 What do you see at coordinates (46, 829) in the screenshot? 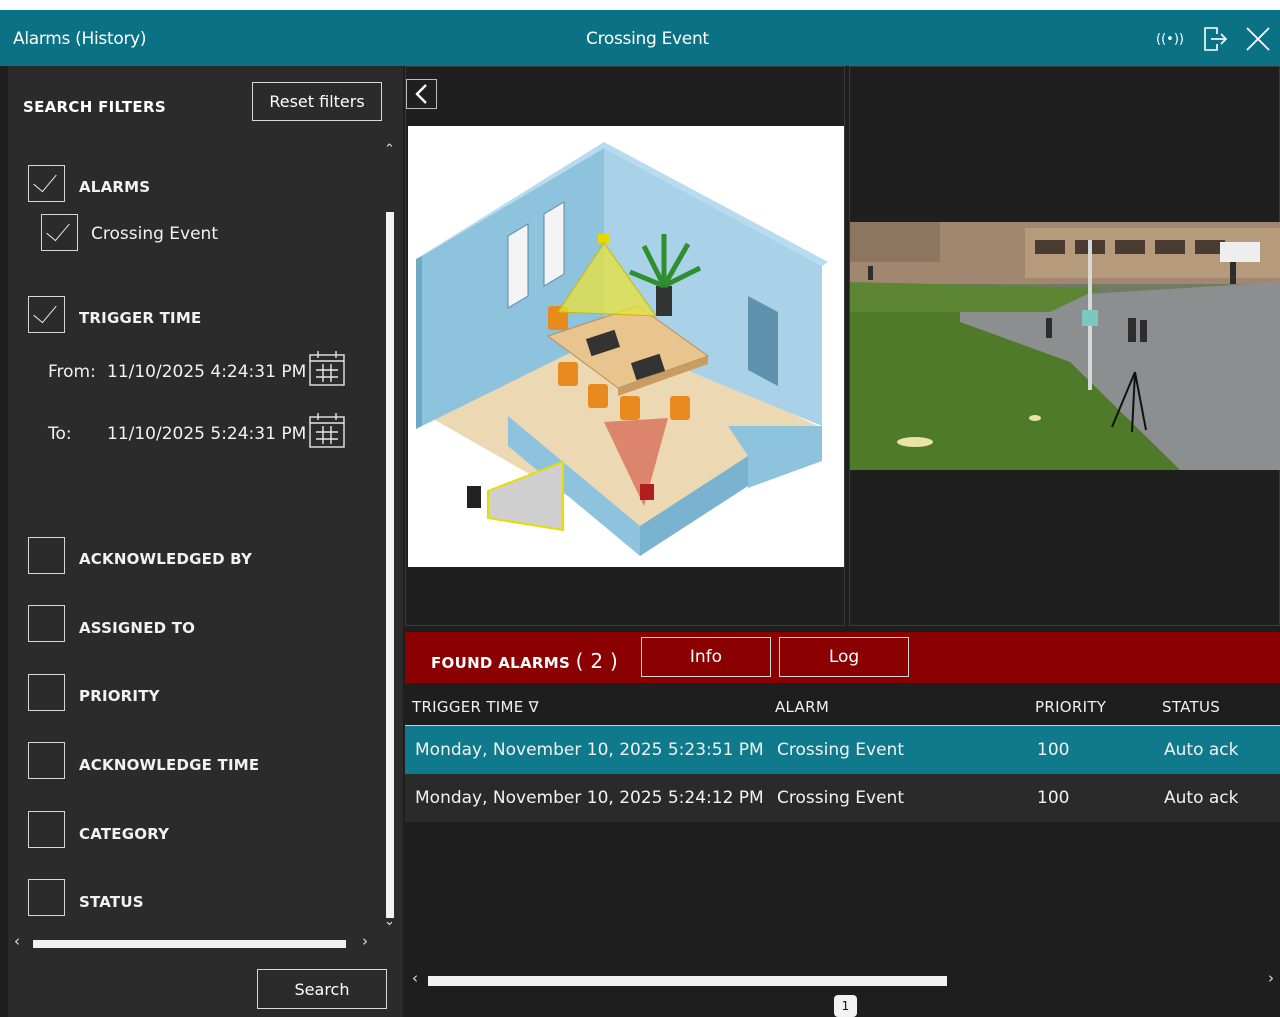
I see `category-checkbox` at bounding box center [46, 829].